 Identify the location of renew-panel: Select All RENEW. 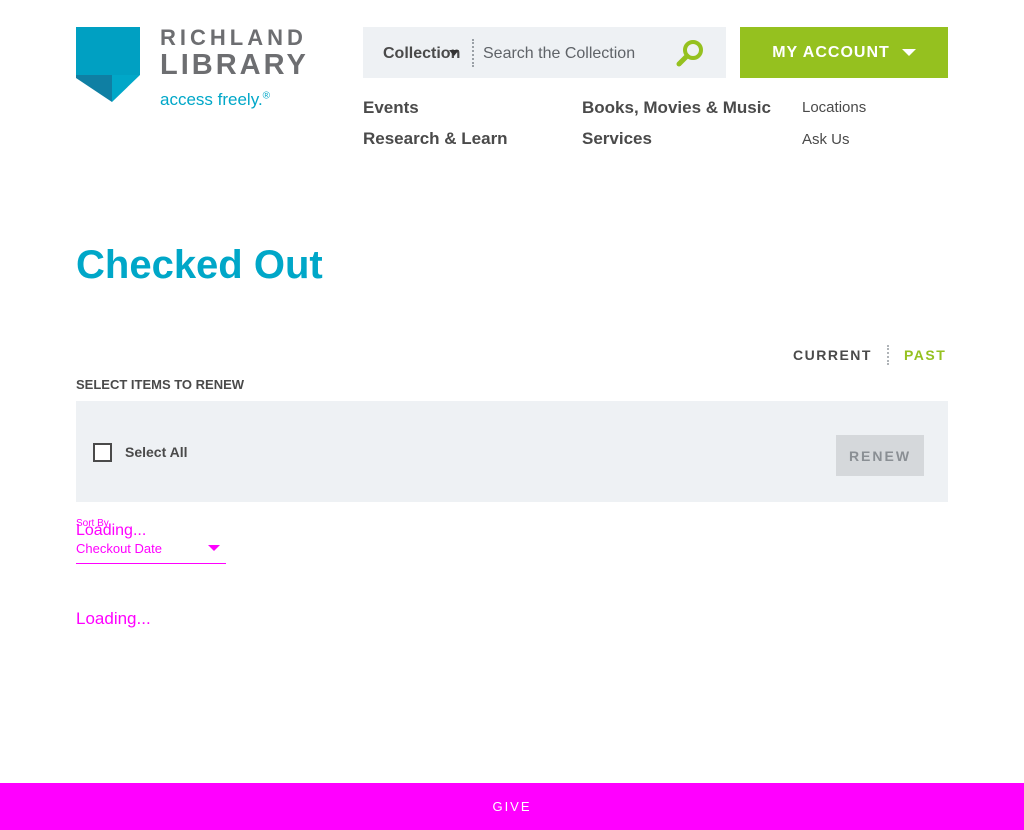
(512, 451).